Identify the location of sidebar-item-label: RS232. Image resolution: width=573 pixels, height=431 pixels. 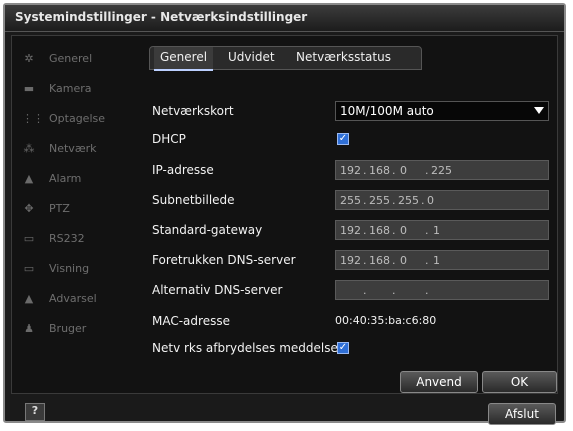
(67, 238).